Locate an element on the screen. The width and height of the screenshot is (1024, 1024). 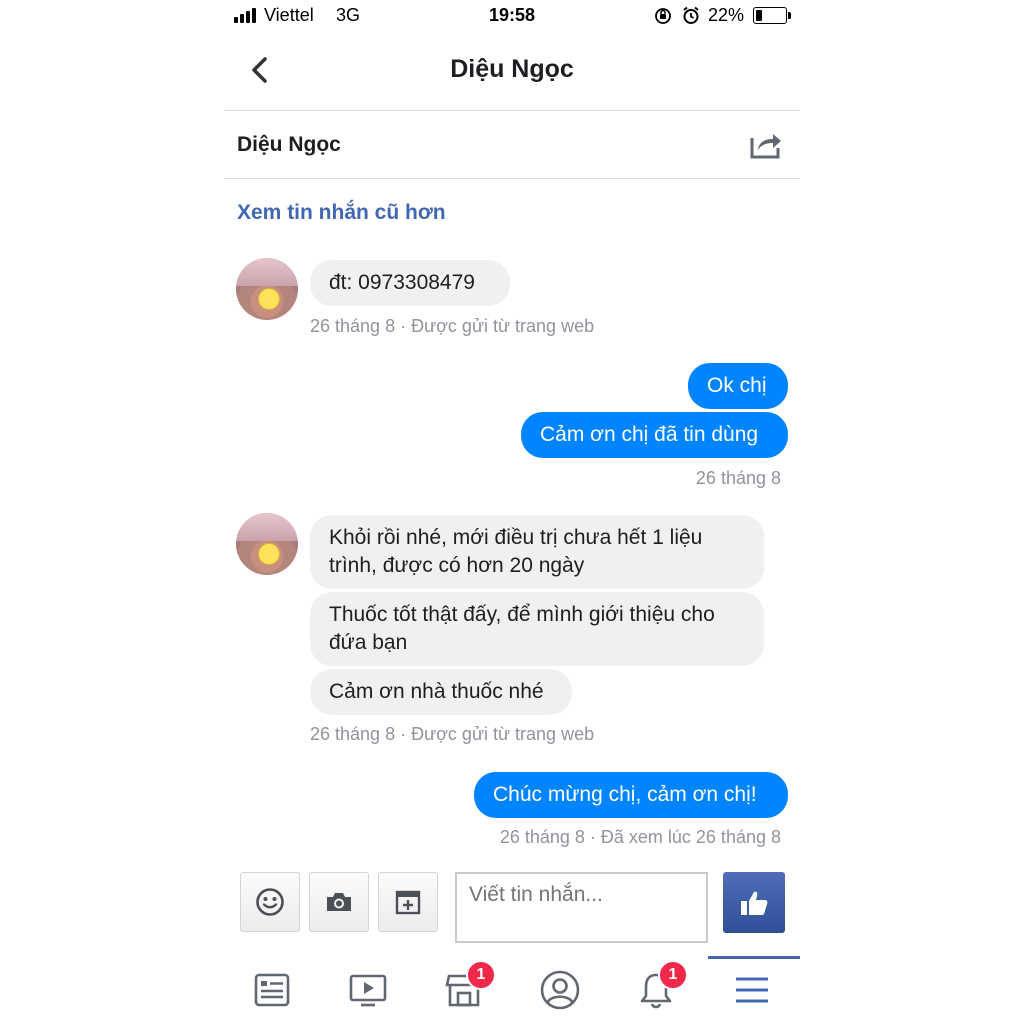
tab-watch is located at coordinates (368, 990).